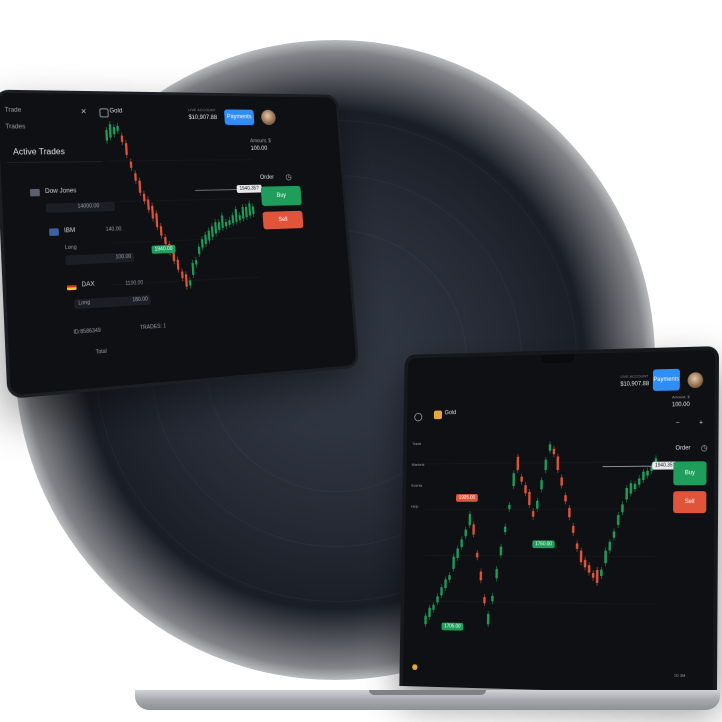 The image size is (722, 722). I want to click on nav-trade-label: Trade, so click(12, 110).